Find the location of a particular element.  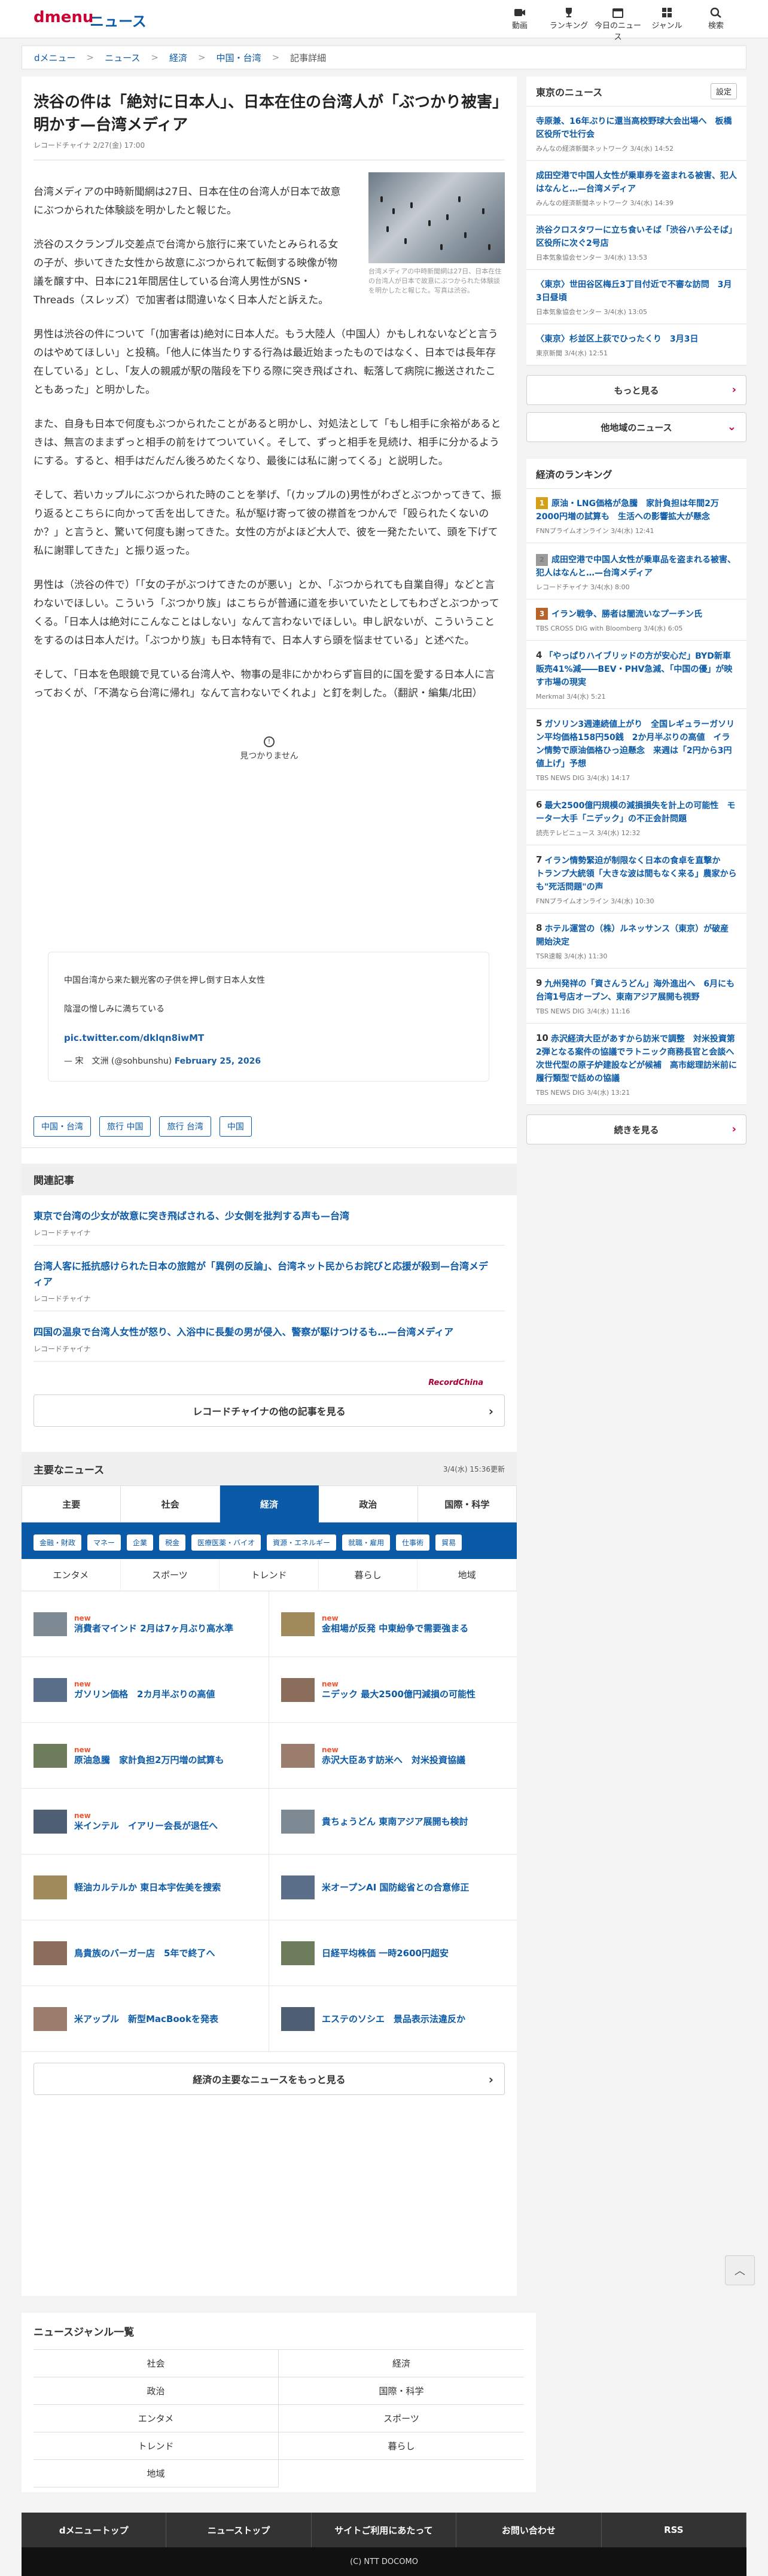

footer-link: RSS is located at coordinates (674, 2530).